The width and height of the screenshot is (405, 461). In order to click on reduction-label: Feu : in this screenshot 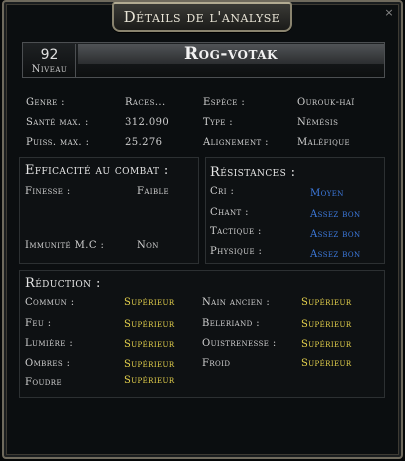, I will do `click(38, 323)`.